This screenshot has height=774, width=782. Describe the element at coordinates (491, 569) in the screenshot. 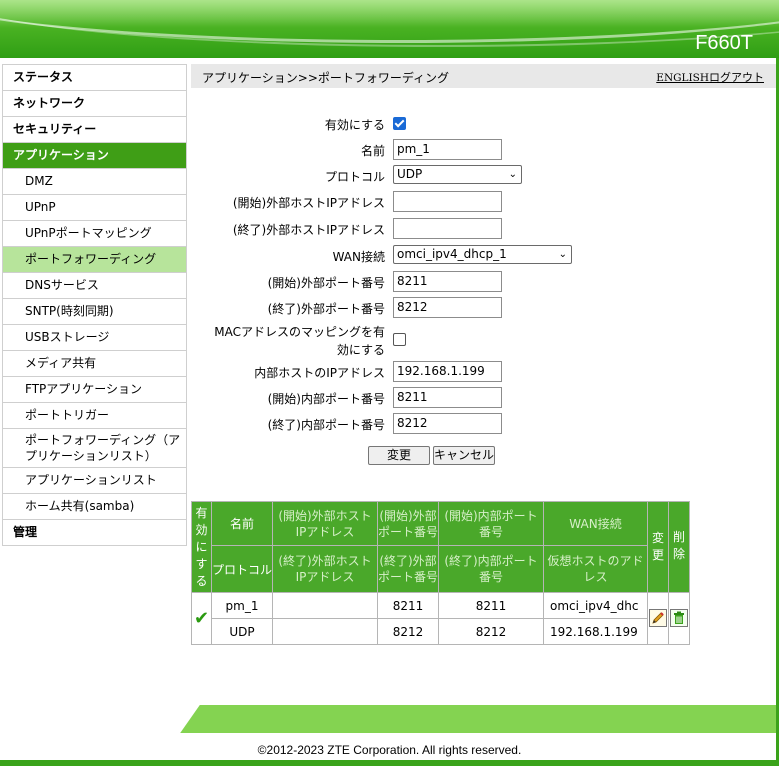

I see `col-lan-port-end-header: (終了)内部ポート番号` at that location.